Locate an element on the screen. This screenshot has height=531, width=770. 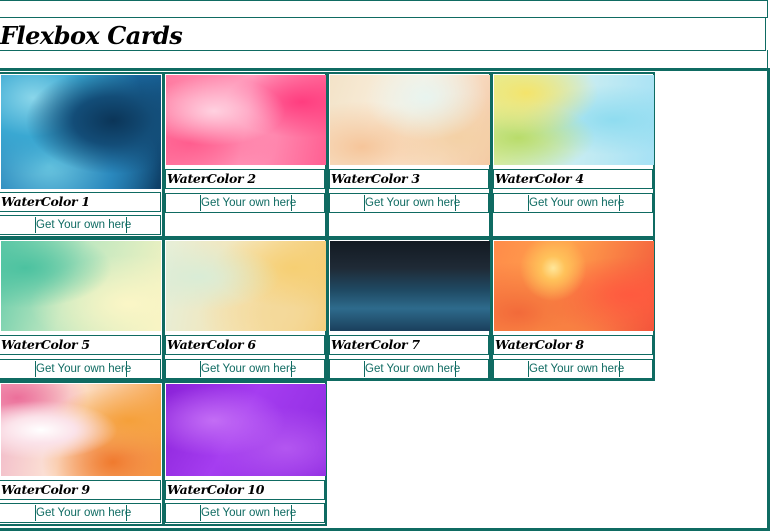
card-10: WaterColor 10 Get Your own here is located at coordinates (245, 453).